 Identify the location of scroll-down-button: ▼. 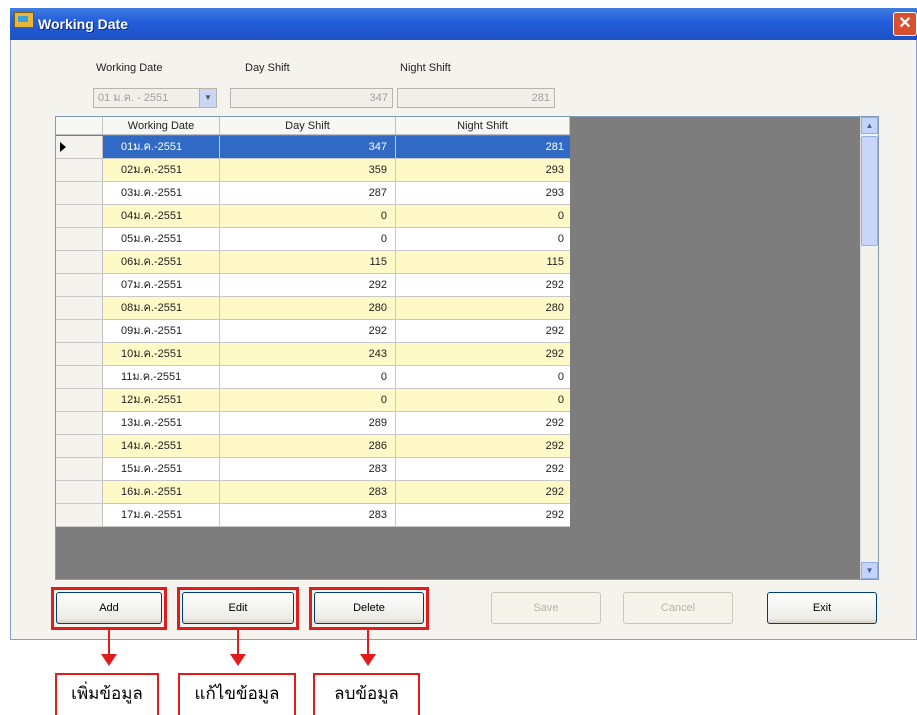
(869, 570).